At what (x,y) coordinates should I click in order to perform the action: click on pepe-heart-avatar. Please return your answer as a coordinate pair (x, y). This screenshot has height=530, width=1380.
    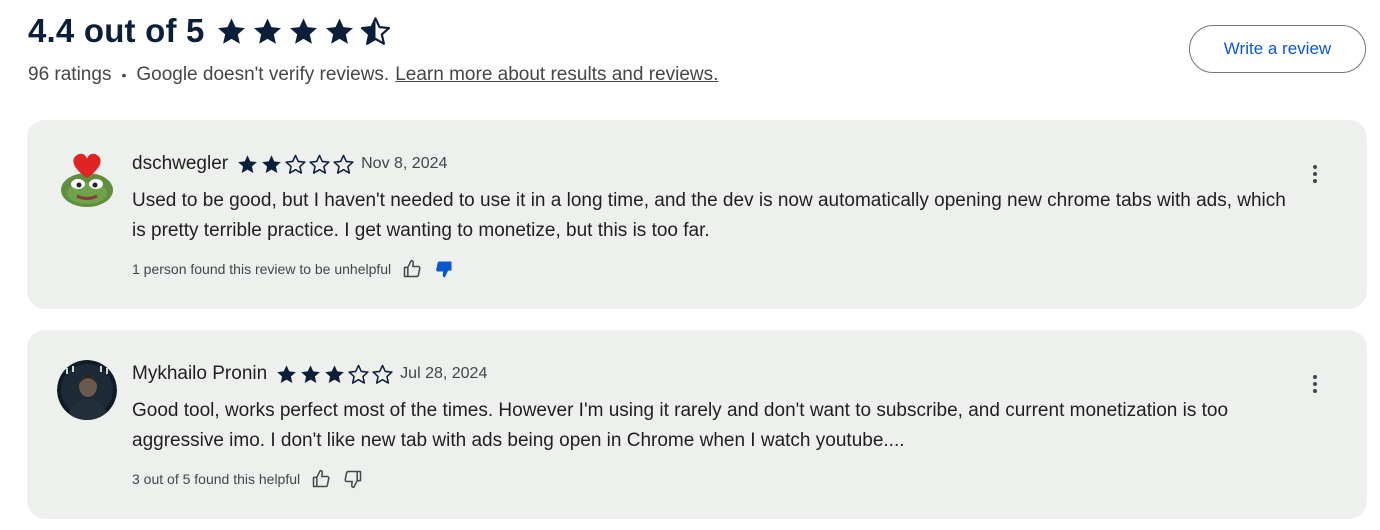
    Looking at the image, I should click on (87, 180).